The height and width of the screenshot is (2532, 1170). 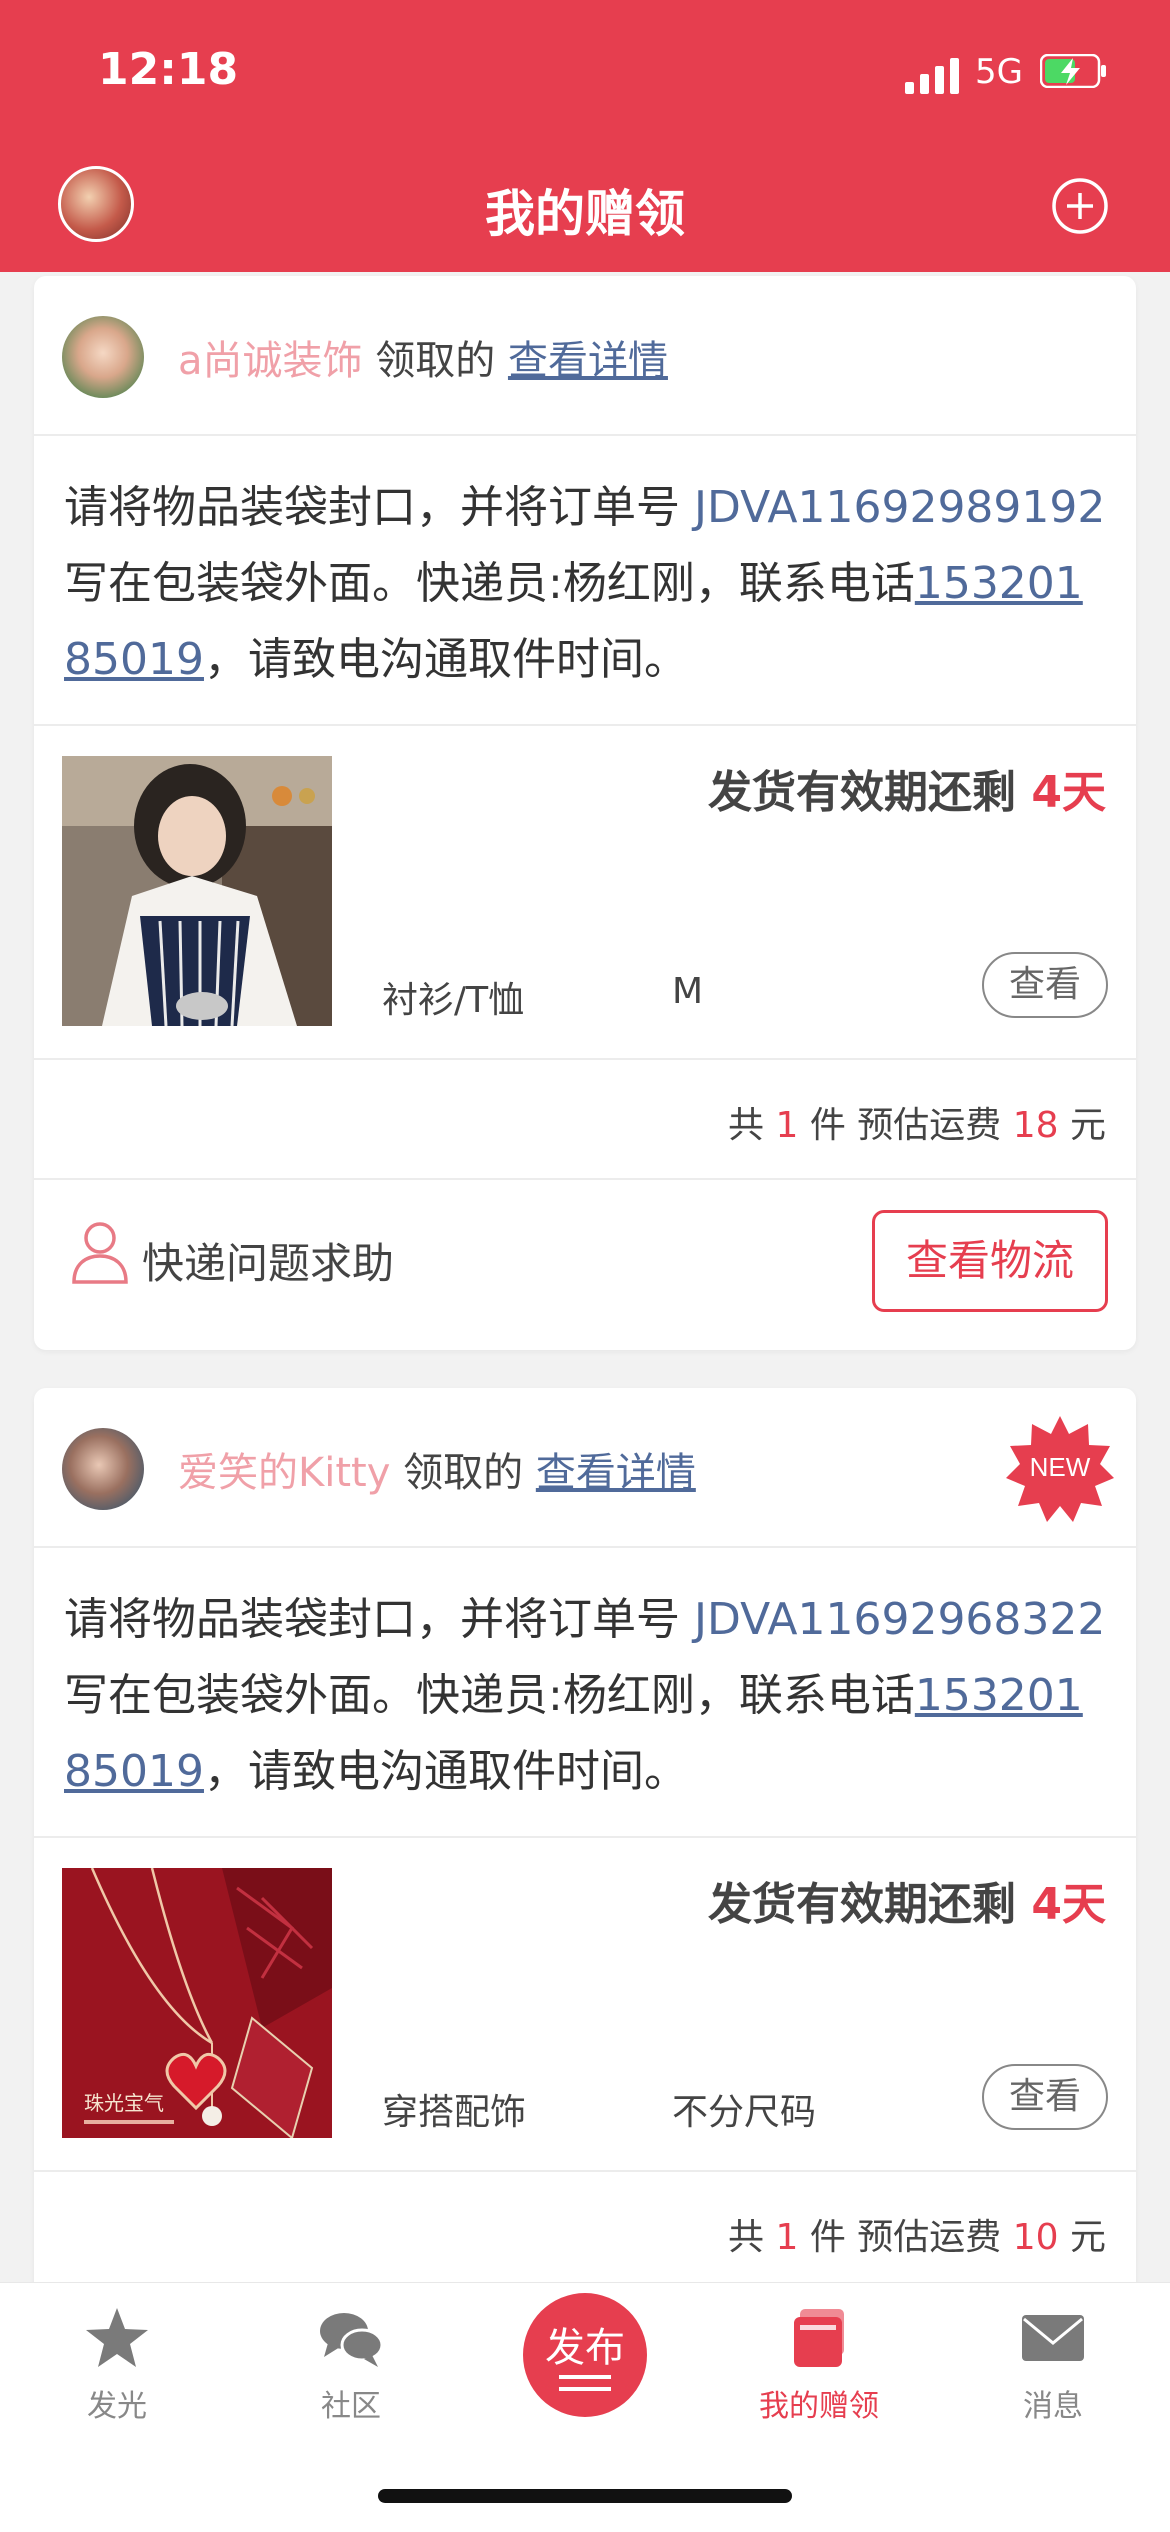 I want to click on card-header: 爱笑的Kitty 领取的 查看详情 NEW, so click(x=585, y=1468).